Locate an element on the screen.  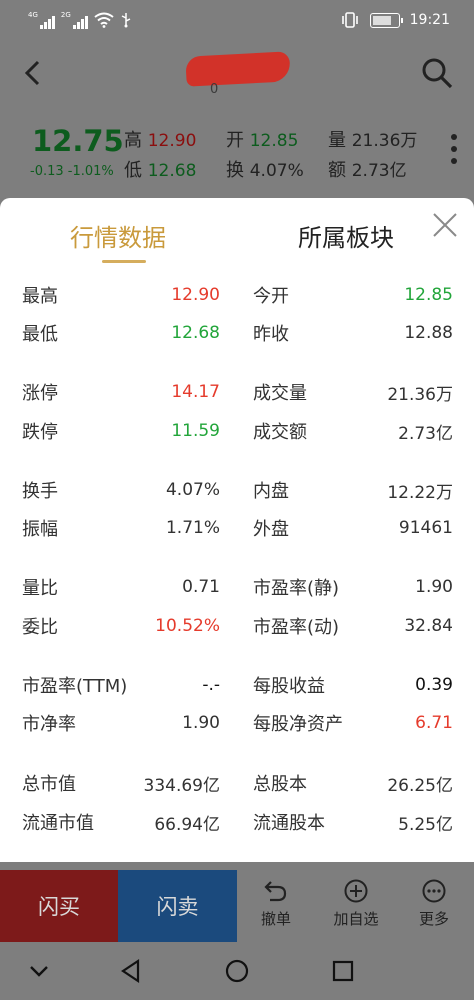
search-icon is located at coordinates (437, 73).